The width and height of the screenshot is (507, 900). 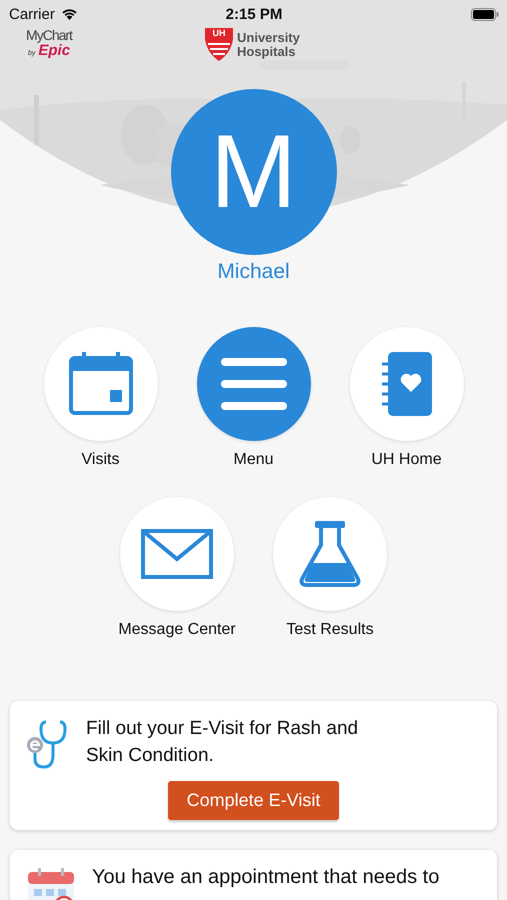 What do you see at coordinates (101, 384) in the screenshot?
I see `calendar-icon` at bounding box center [101, 384].